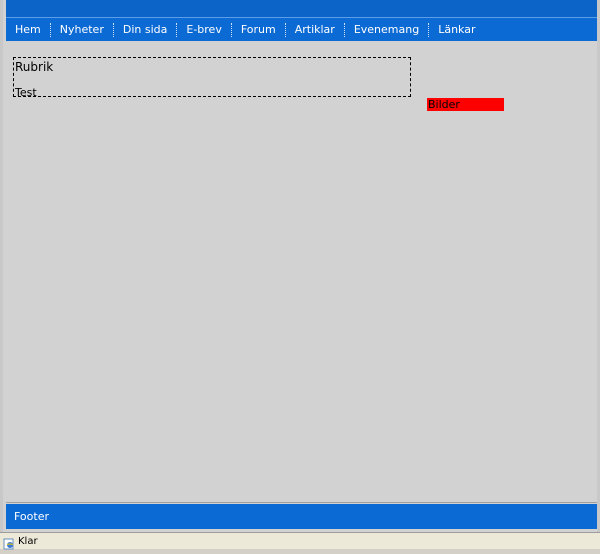 The width and height of the screenshot is (600, 554). Describe the element at coordinates (301, 516) in the screenshot. I see `footer: Footer` at that location.